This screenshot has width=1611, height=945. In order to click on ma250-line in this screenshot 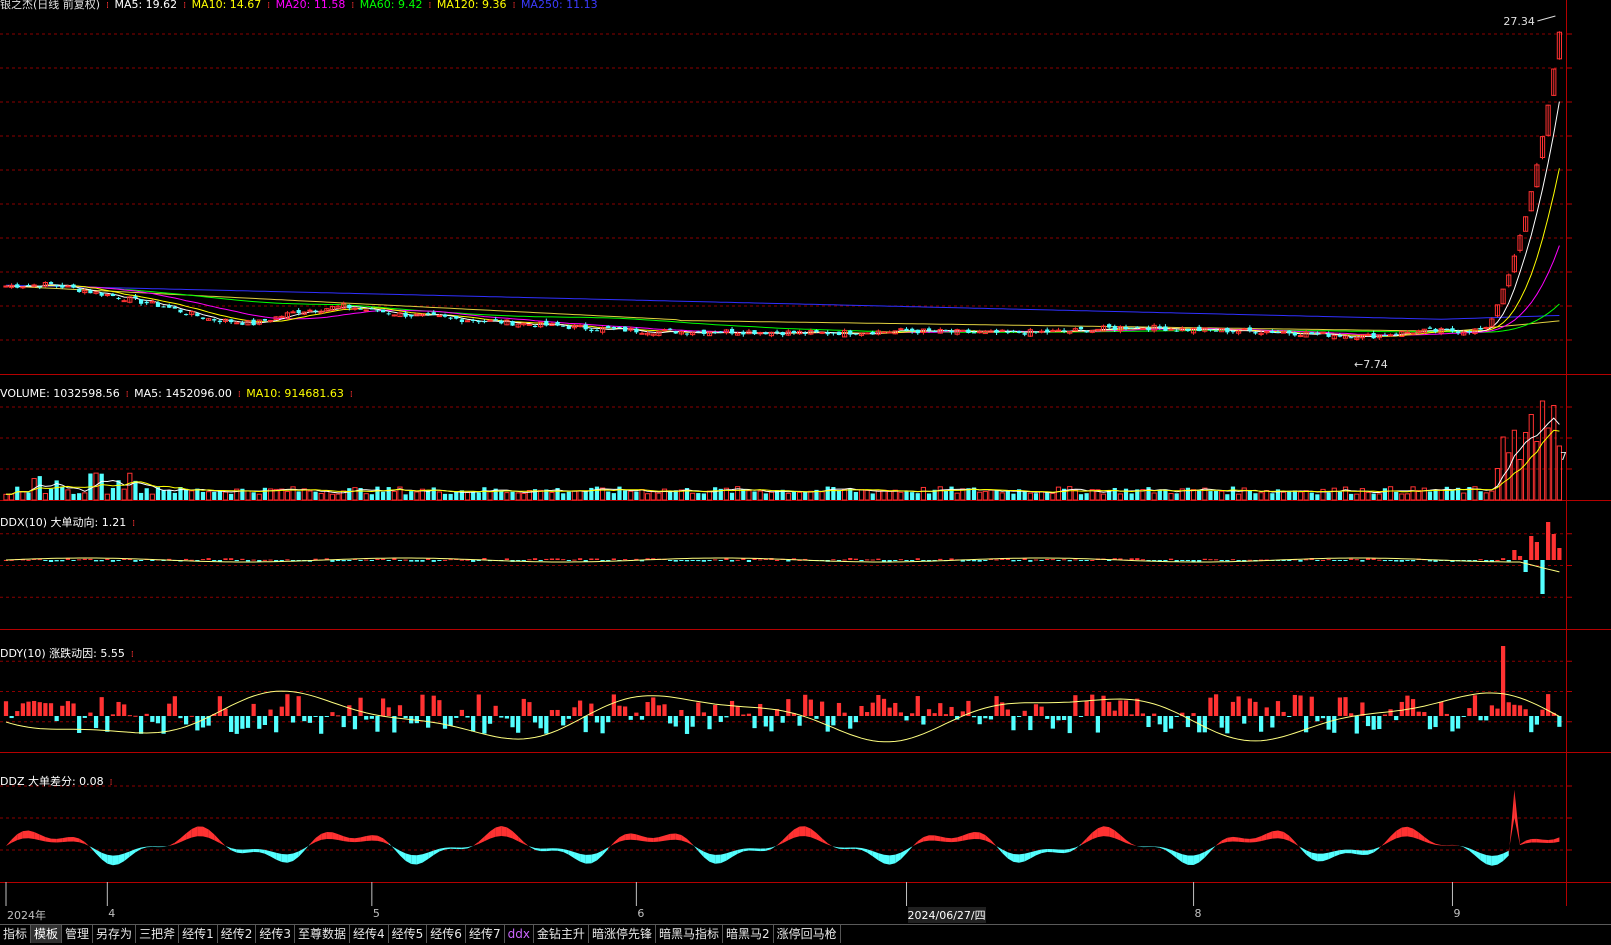, I will do `click(782, 302)`.